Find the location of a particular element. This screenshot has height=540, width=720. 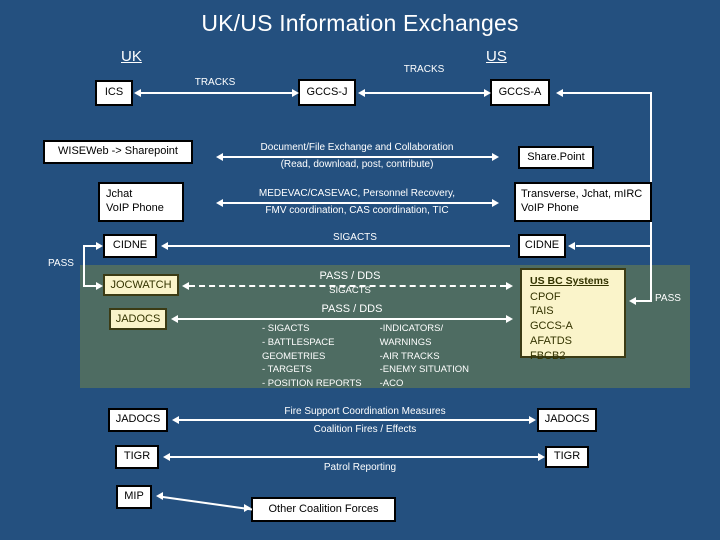

exchange-item-left-2: GEOMETRIES is located at coordinates (294, 356).